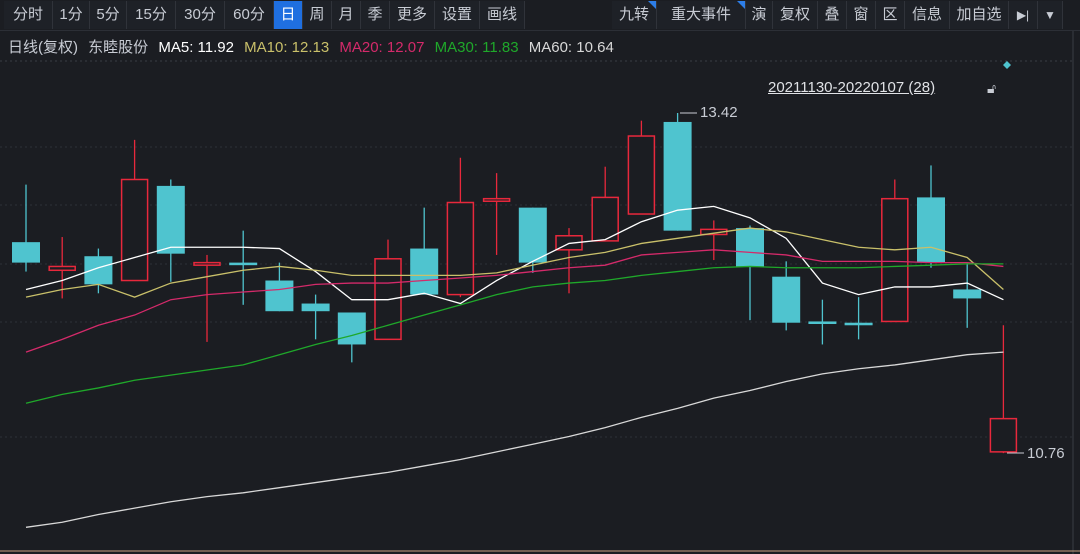 The image size is (1080, 554). What do you see at coordinates (1007, 65) in the screenshot?
I see `diamond-marker` at bounding box center [1007, 65].